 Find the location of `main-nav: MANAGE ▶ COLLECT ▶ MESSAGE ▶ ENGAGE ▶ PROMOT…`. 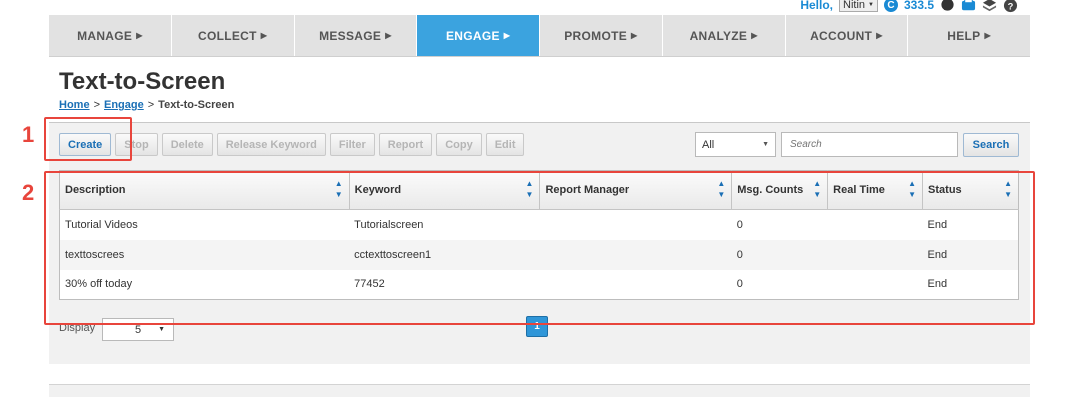

main-nav: MANAGE ▶ COLLECT ▶ MESSAGE ▶ ENGAGE ▶ PROMOT… is located at coordinates (539, 36).